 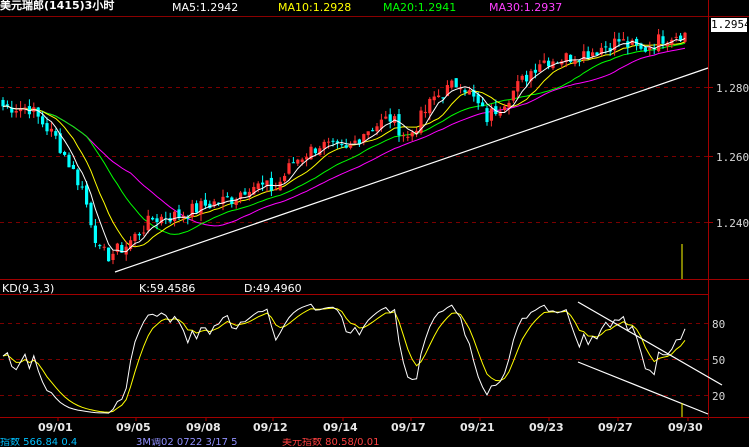 What do you see at coordinates (273, 288) in the screenshot?
I see `kd-d-value: D:49.4960` at bounding box center [273, 288].